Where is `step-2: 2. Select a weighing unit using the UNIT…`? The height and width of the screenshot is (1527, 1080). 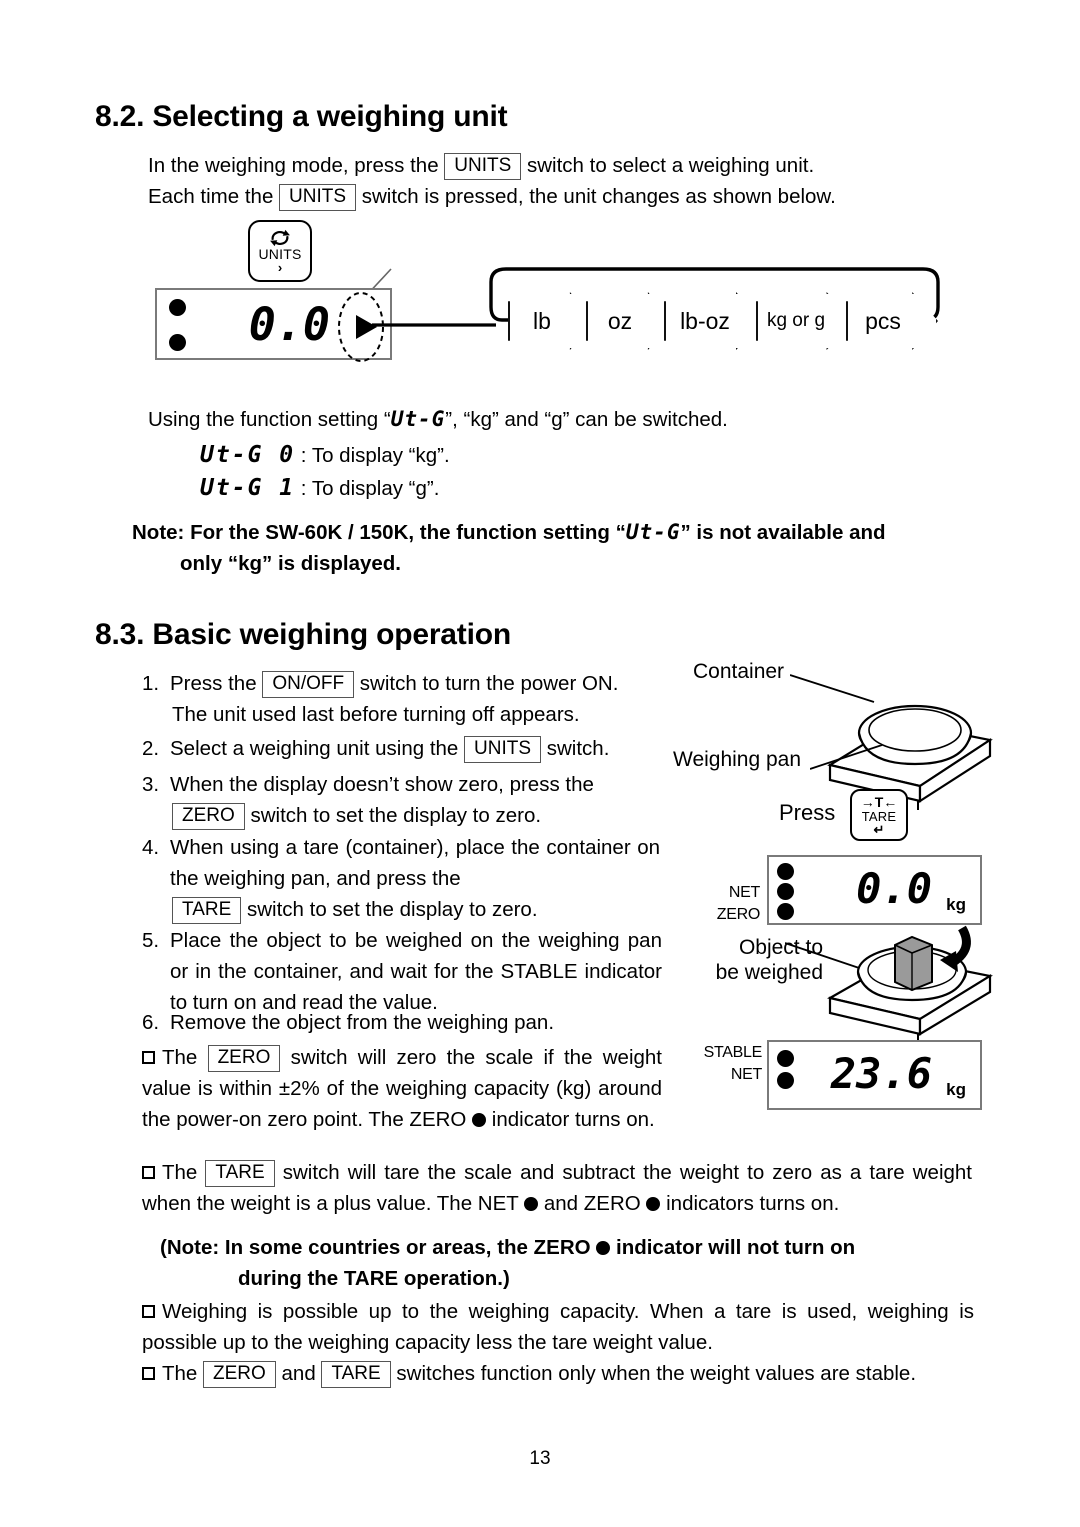
step-2: 2. Select a weighing unit using the UNIT… is located at coordinates (412, 748).